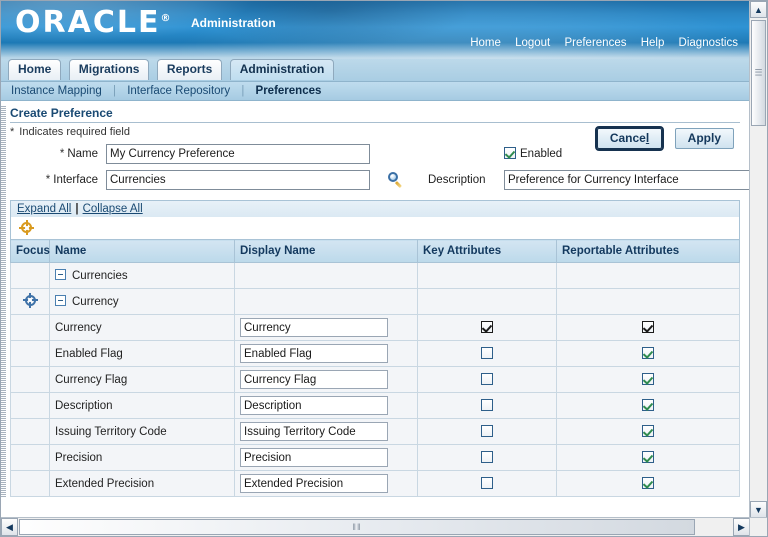 This screenshot has height=537, width=768. I want to click on row-name-cell: Enabled Flag, so click(142, 353).